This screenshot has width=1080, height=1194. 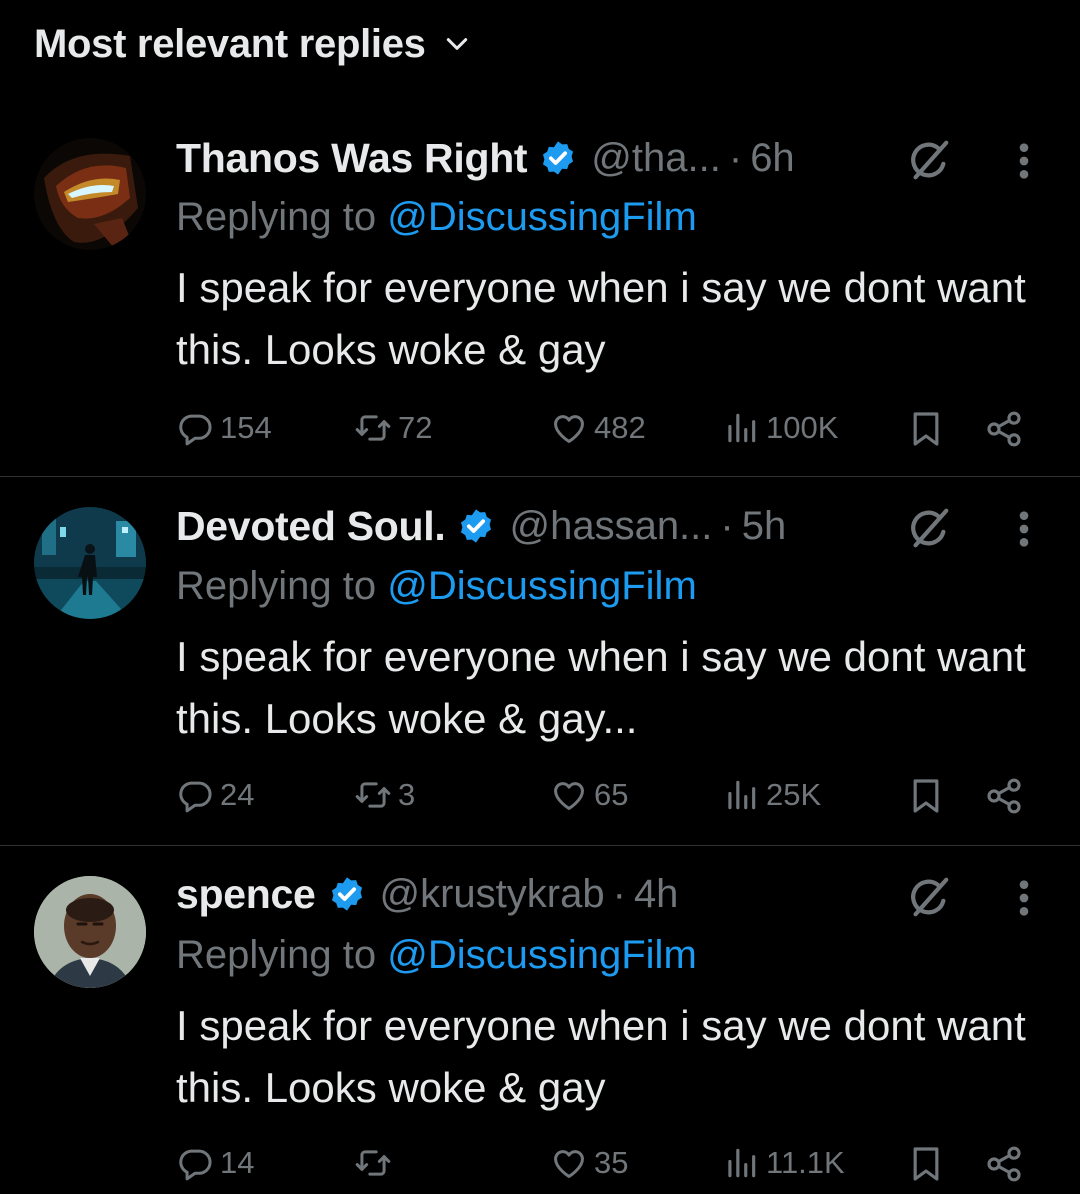 What do you see at coordinates (794, 794) in the screenshot?
I see `view-count: 25K` at bounding box center [794, 794].